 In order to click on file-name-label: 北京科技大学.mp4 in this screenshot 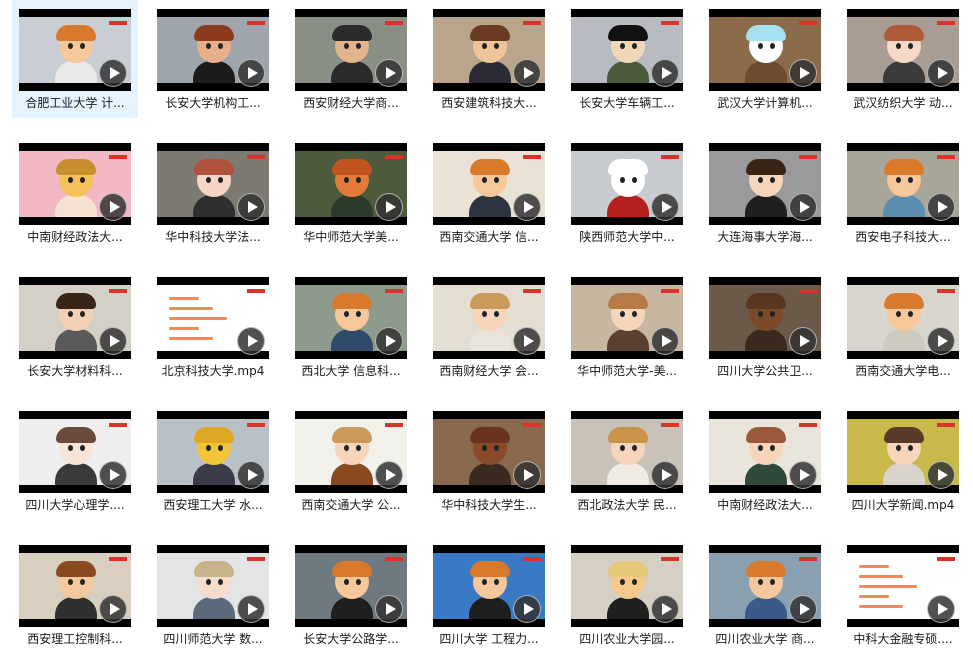, I will do `click(213, 371)`.